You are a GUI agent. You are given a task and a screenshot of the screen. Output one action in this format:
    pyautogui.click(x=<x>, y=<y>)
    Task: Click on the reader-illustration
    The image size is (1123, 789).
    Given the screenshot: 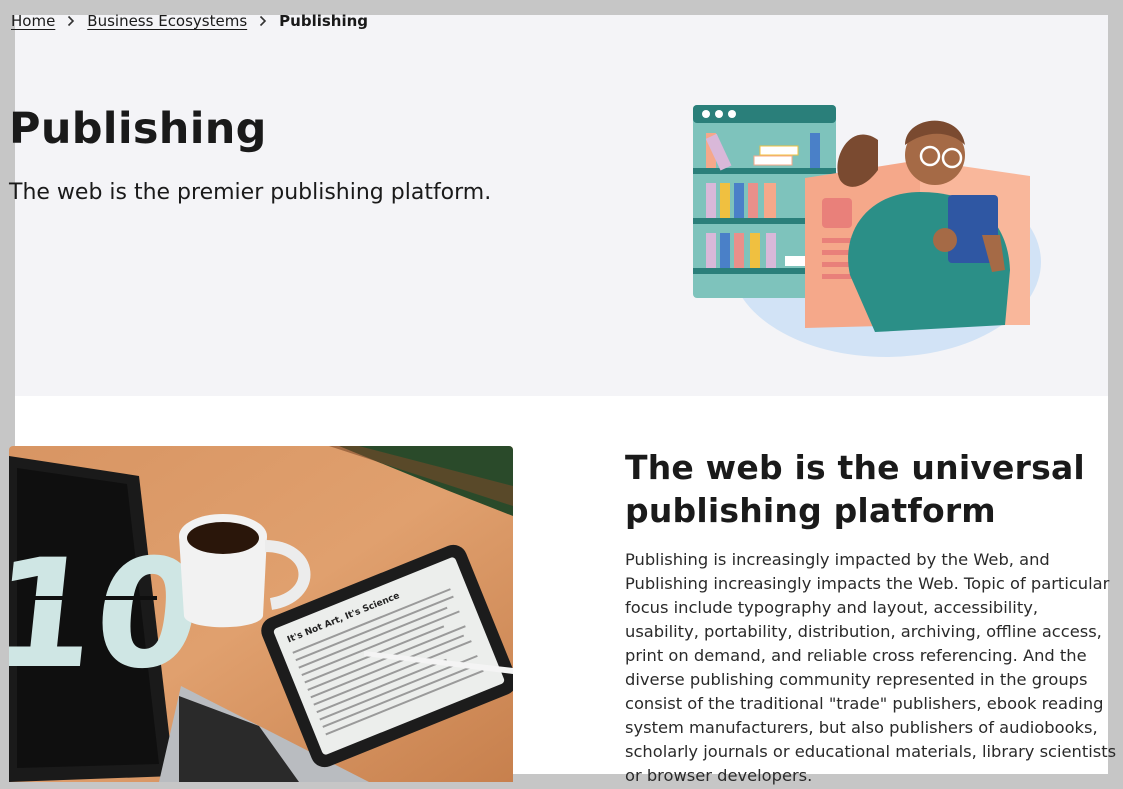 What is the action you would take?
    pyautogui.click(x=867, y=234)
    